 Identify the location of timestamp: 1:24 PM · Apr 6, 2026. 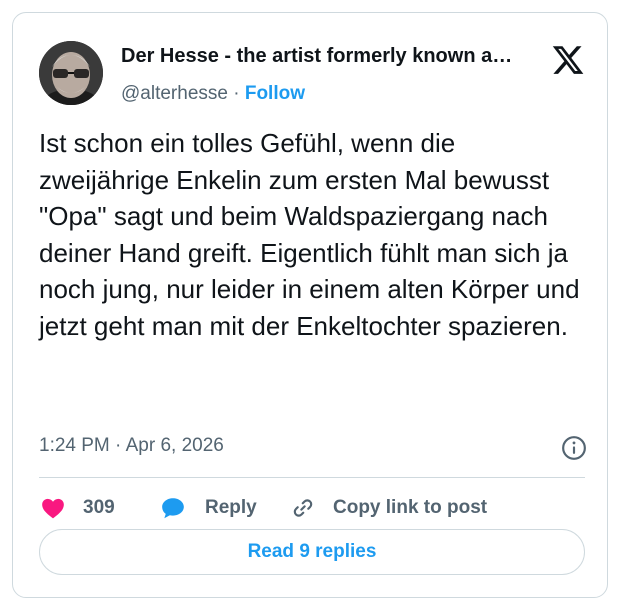
(131, 446).